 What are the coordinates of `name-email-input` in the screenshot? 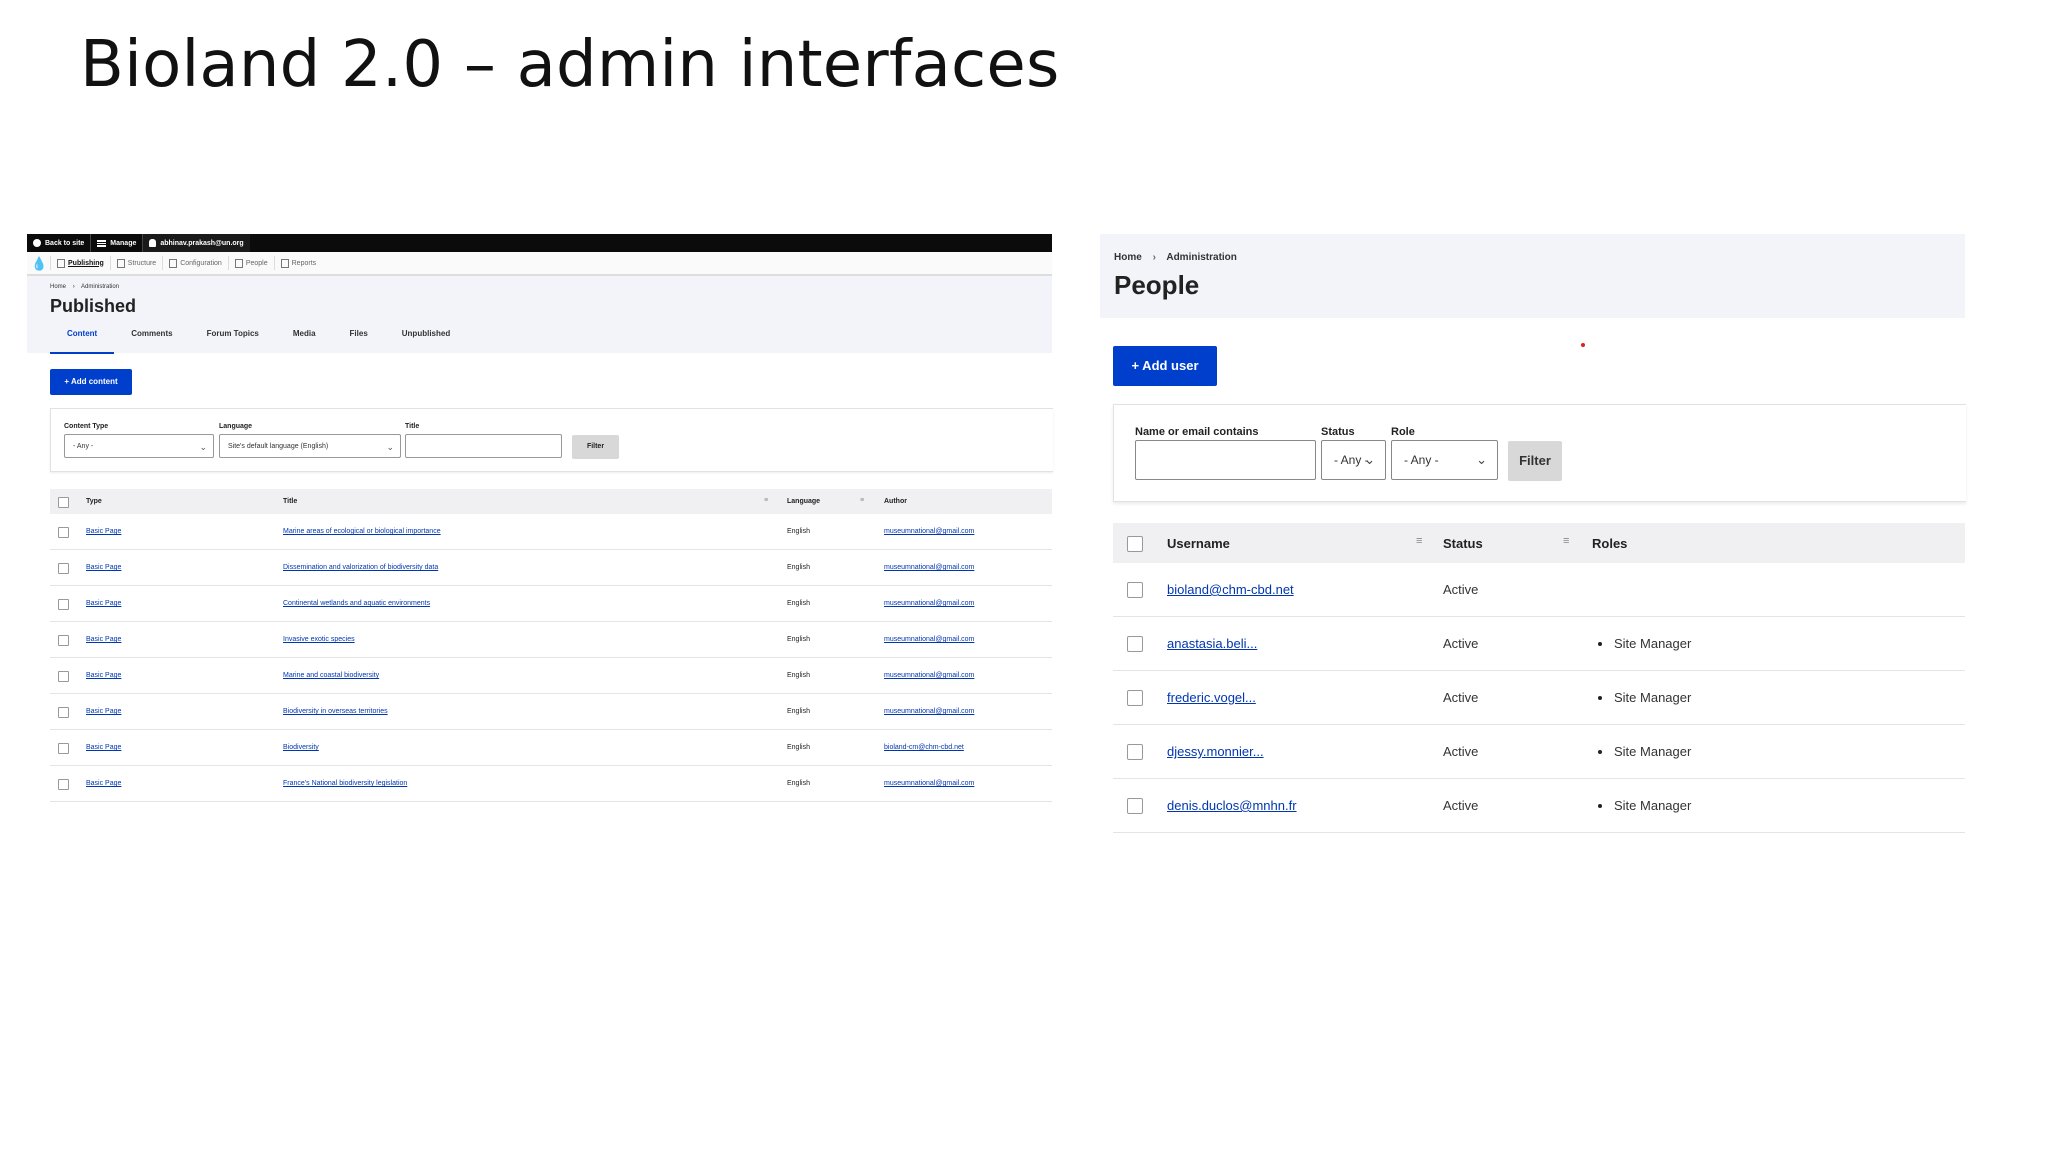 It's located at (1225, 460).